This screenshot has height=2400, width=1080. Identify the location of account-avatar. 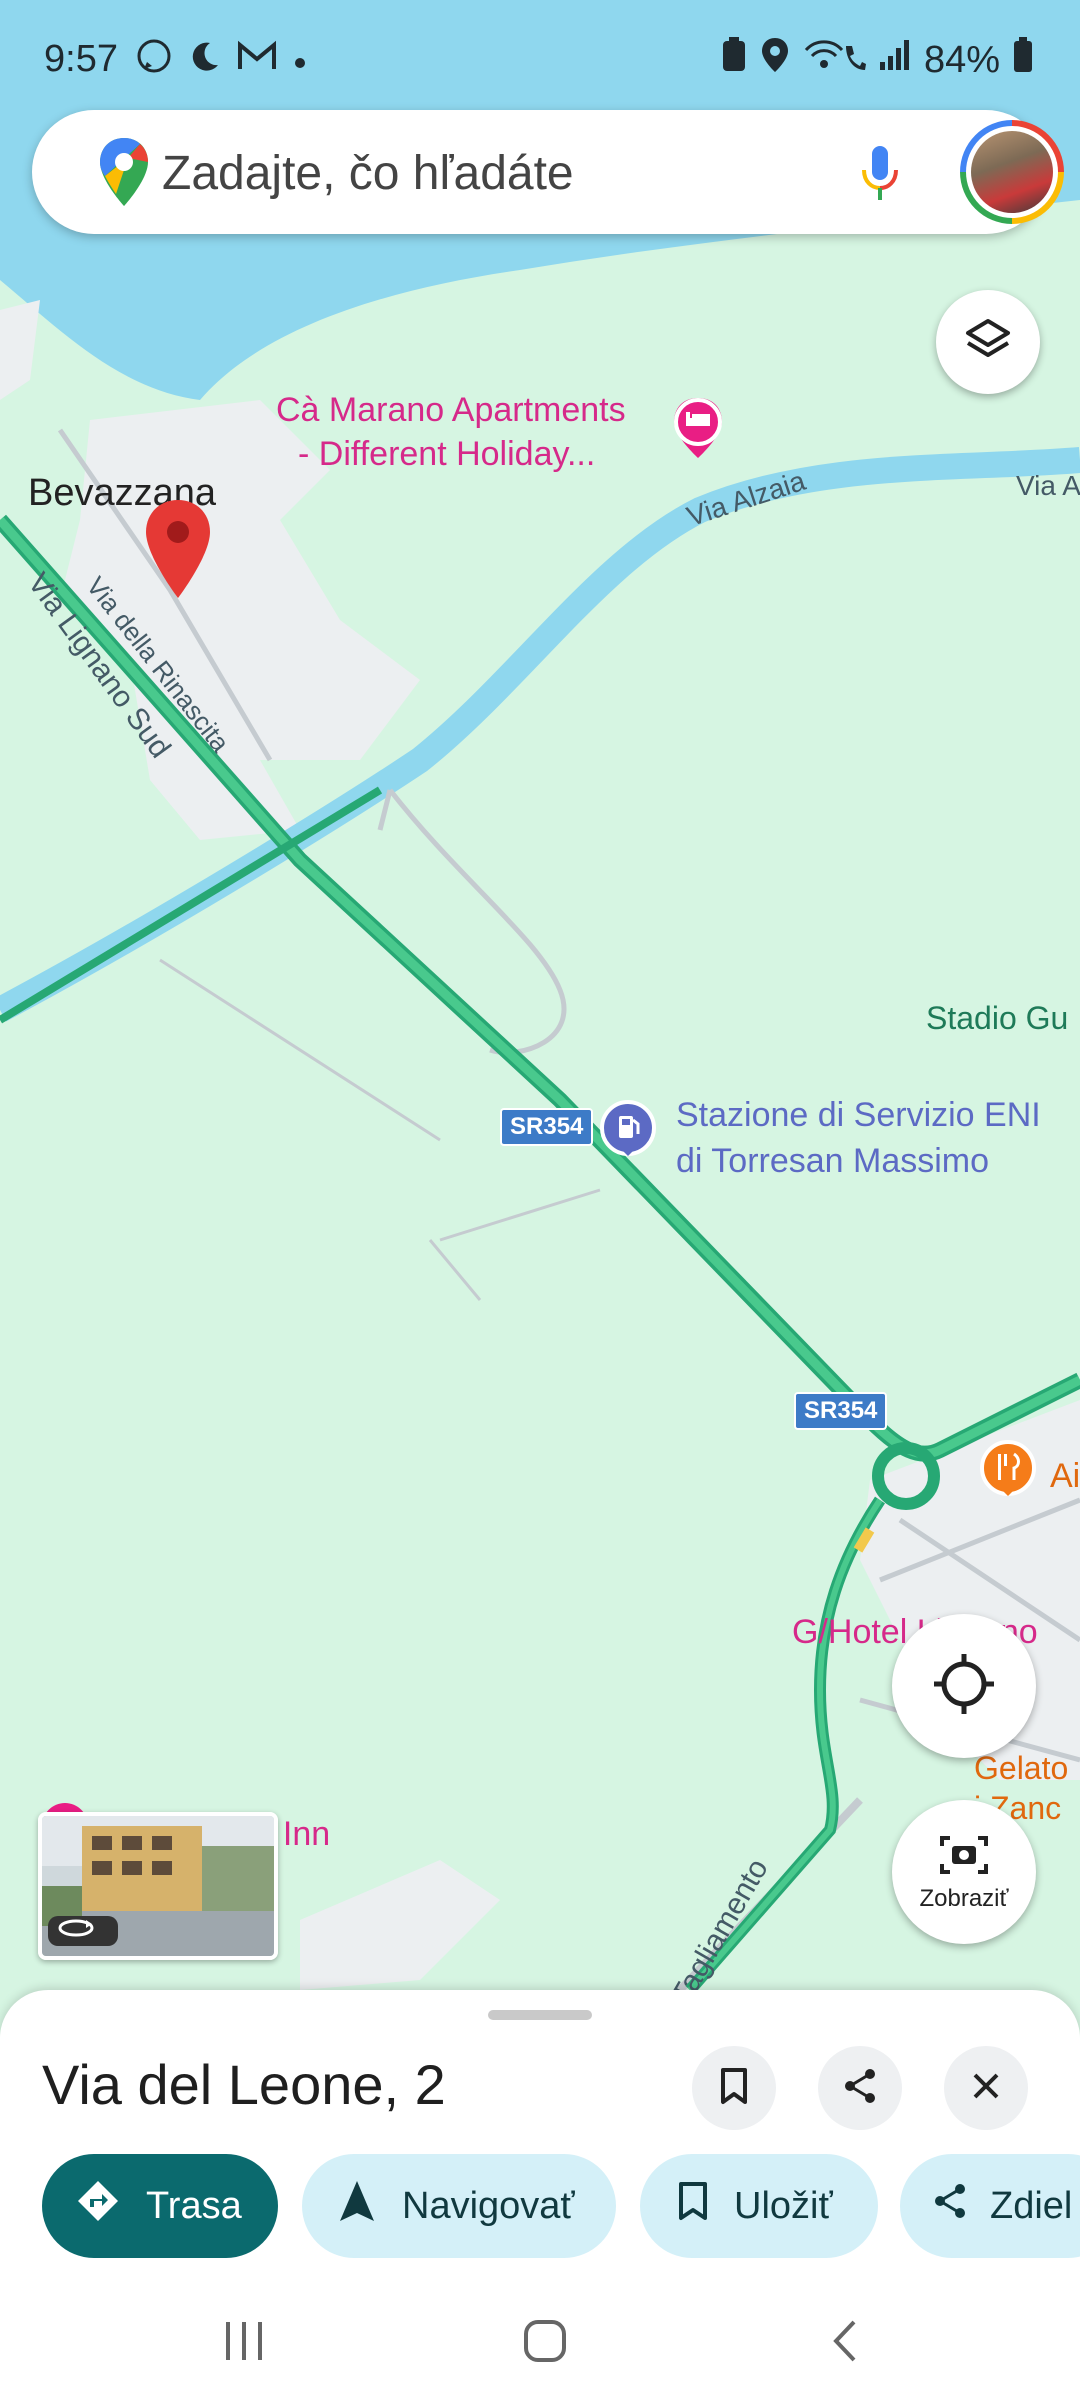
(1012, 172).